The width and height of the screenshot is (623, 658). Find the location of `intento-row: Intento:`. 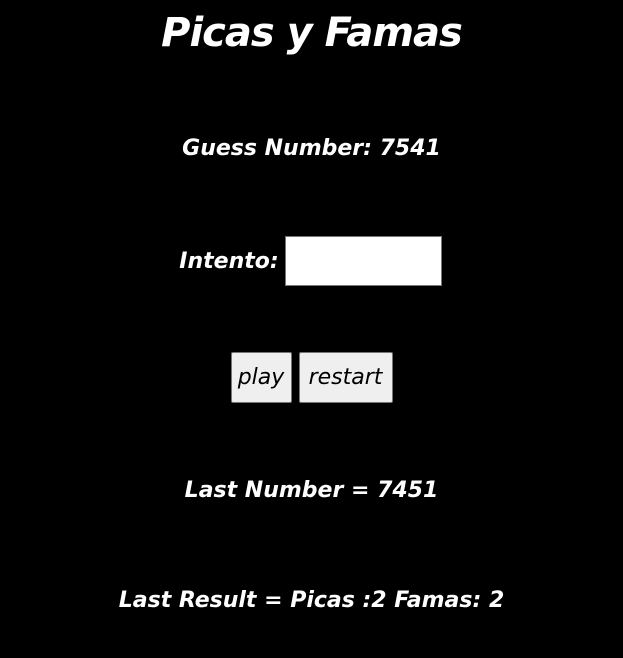

intento-row: Intento: is located at coordinates (311, 261).